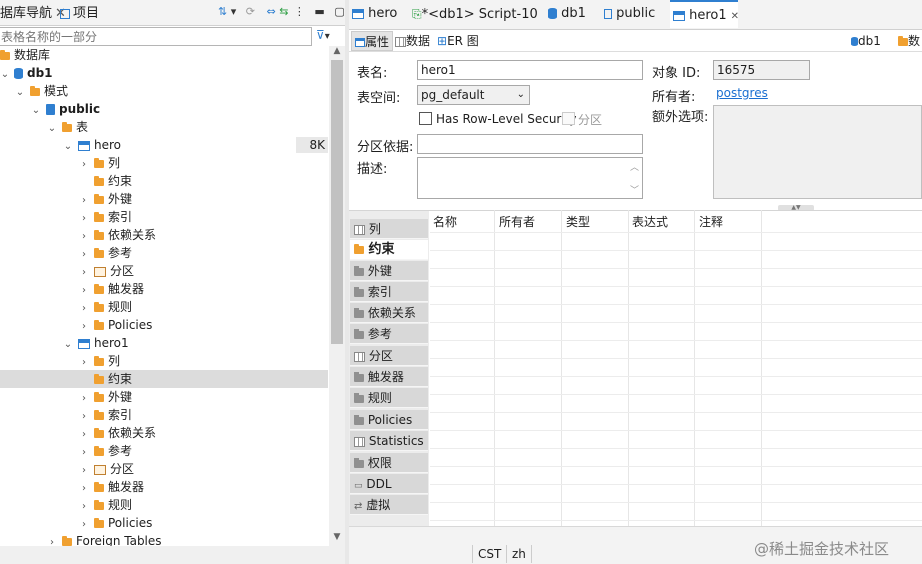 The height and width of the screenshot is (564, 922). What do you see at coordinates (389, 398) in the screenshot?
I see `side-tab-rules: 规则` at bounding box center [389, 398].